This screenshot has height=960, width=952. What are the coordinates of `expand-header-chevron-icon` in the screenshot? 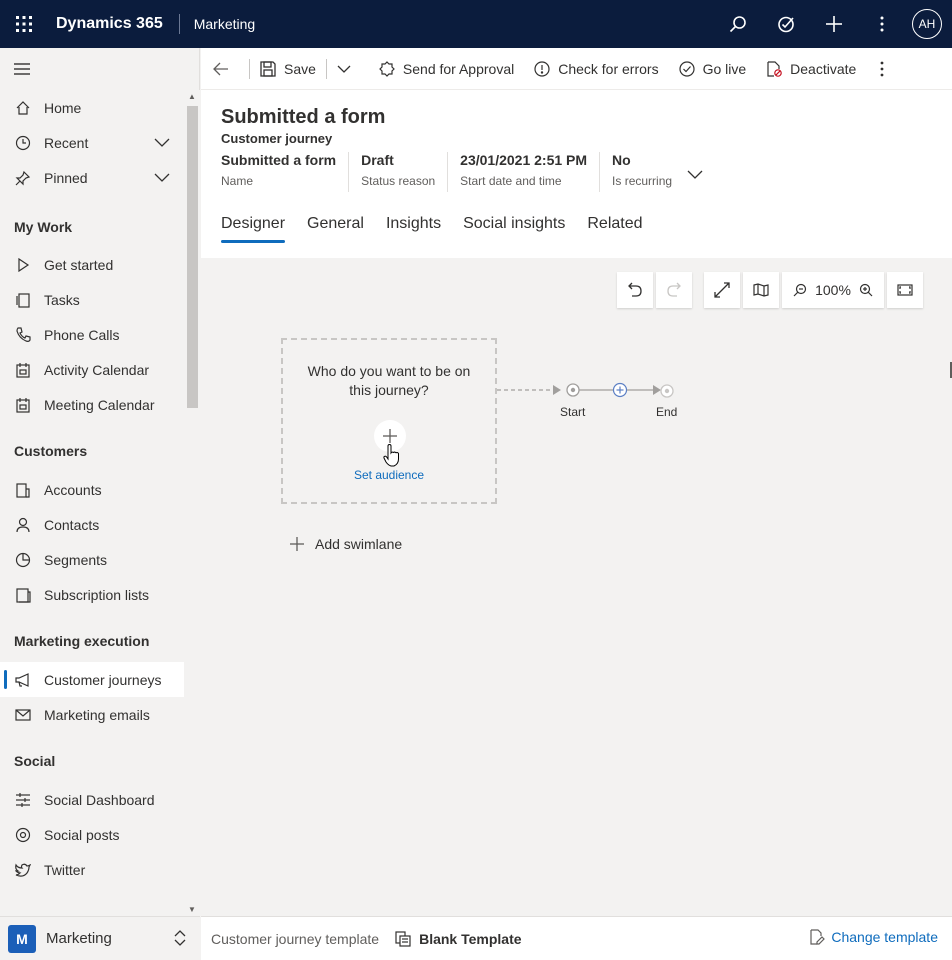 It's located at (695, 176).